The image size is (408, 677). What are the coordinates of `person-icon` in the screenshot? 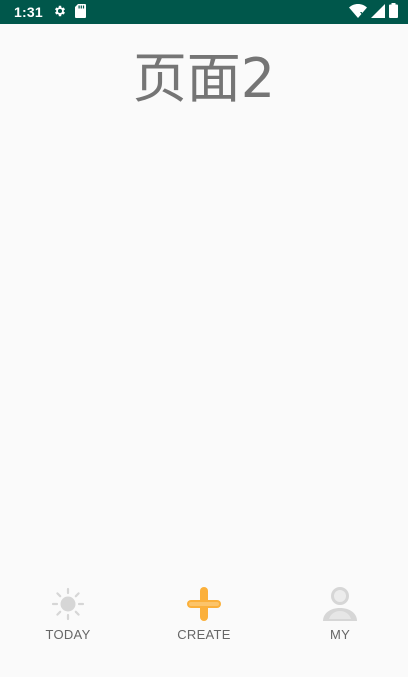 It's located at (340, 604).